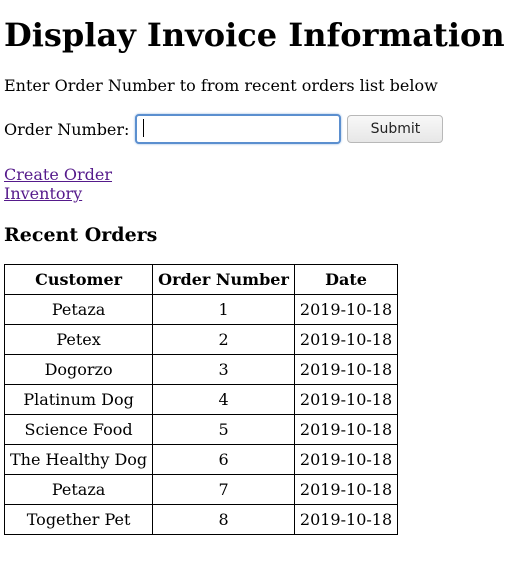  Describe the element at coordinates (78, 279) in the screenshot. I see `column-header-customer: Customer` at that location.